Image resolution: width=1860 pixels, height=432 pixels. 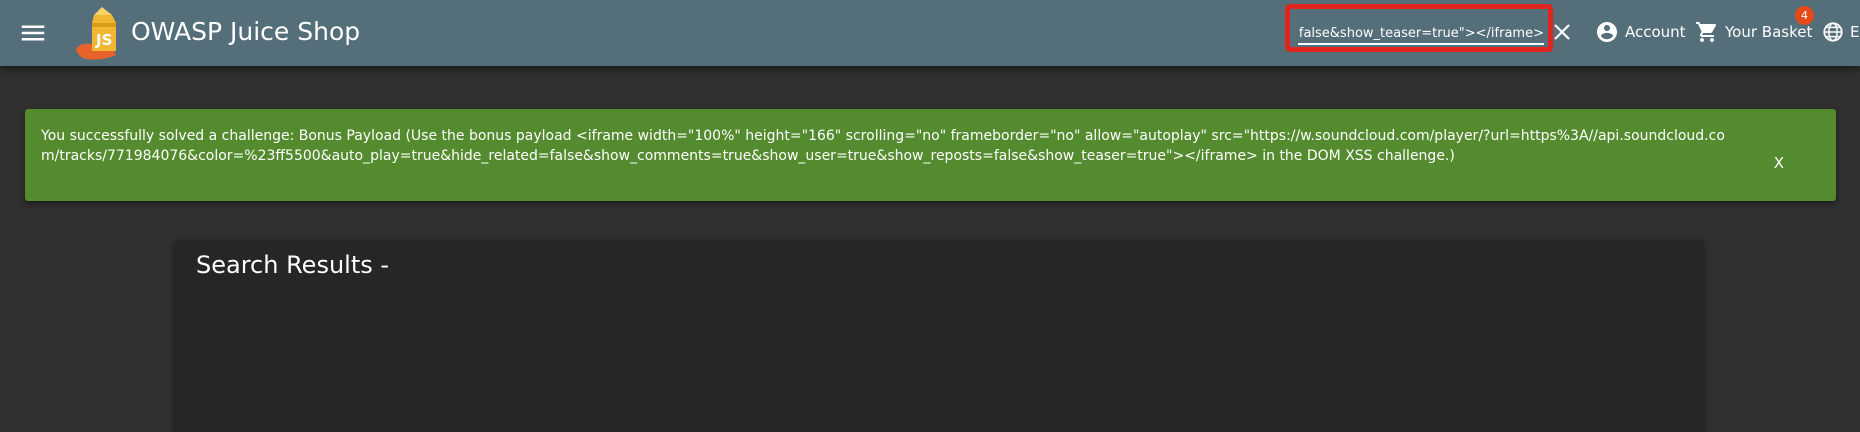 What do you see at coordinates (1804, 15) in the screenshot?
I see `basket-count-badge: 4` at bounding box center [1804, 15].